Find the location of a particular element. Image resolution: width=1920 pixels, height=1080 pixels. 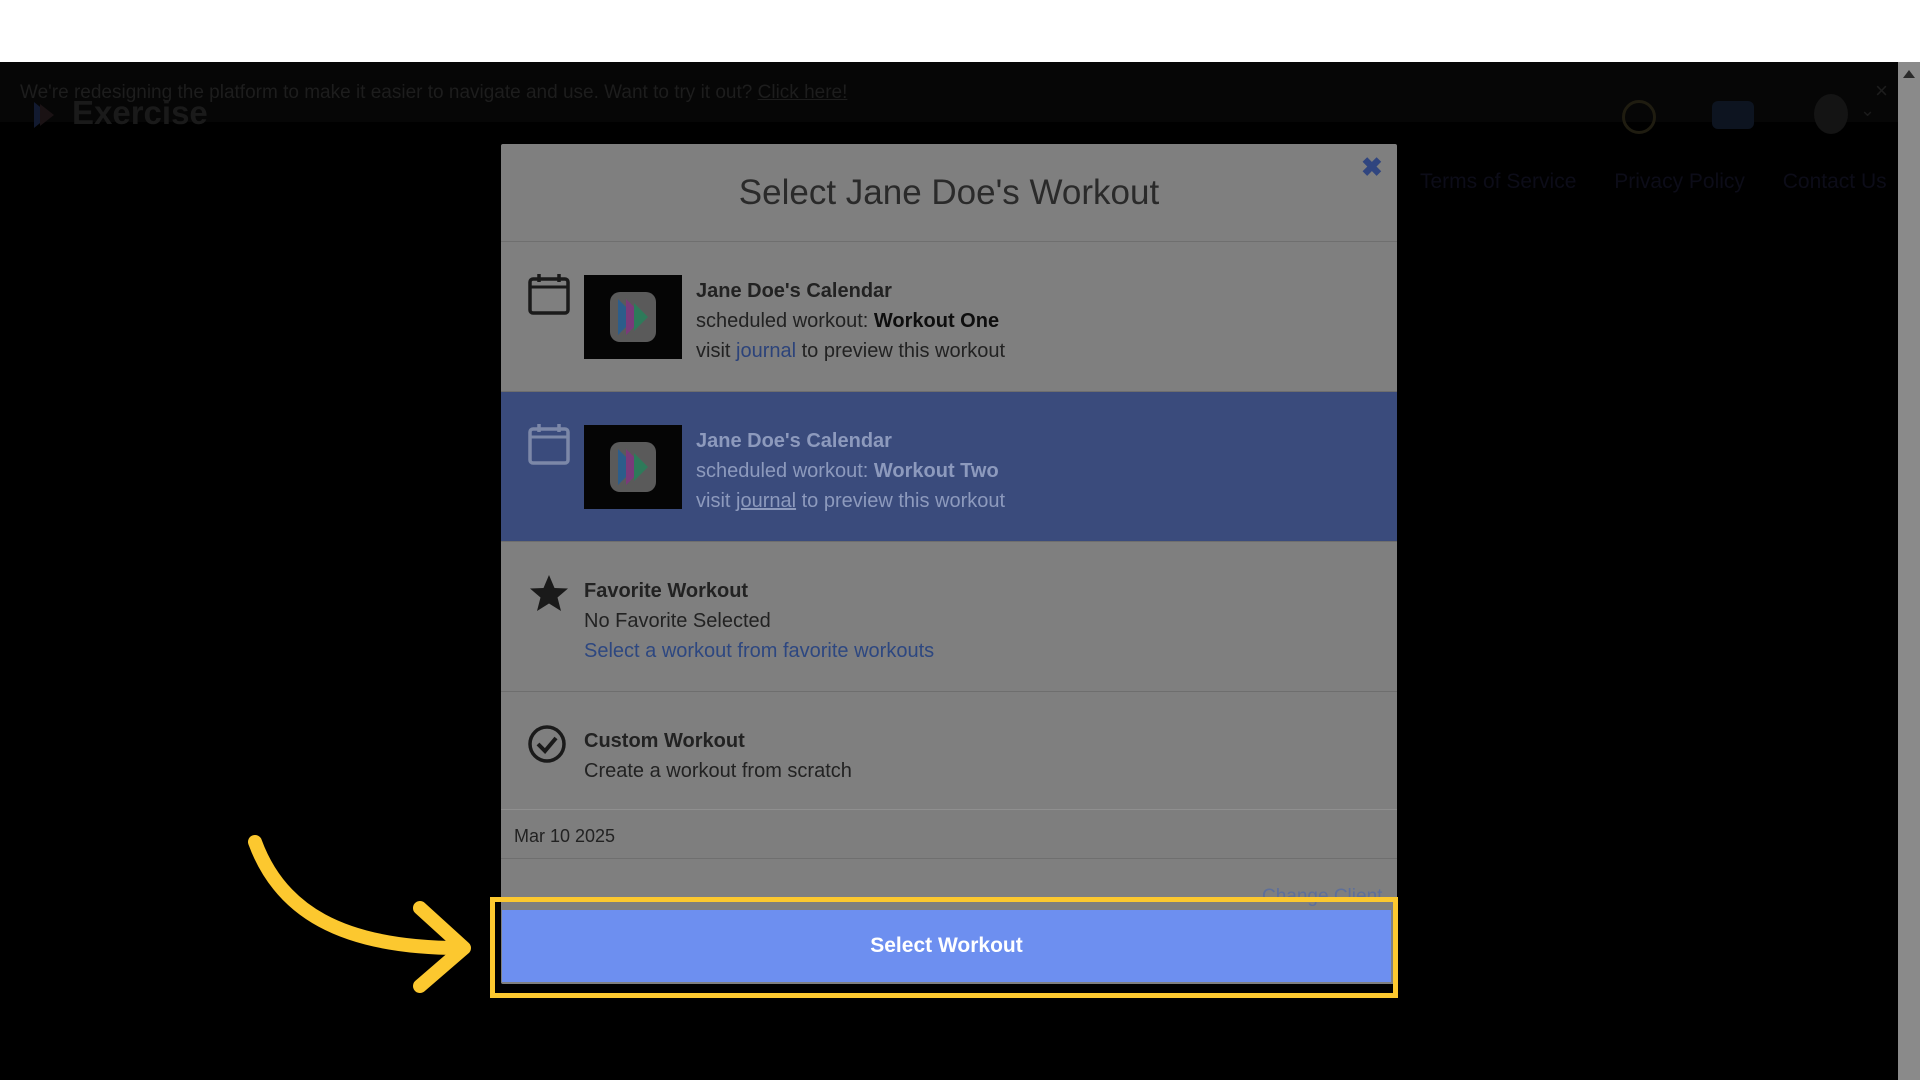

option-subtitle: No Favorite Selected is located at coordinates (677, 621).